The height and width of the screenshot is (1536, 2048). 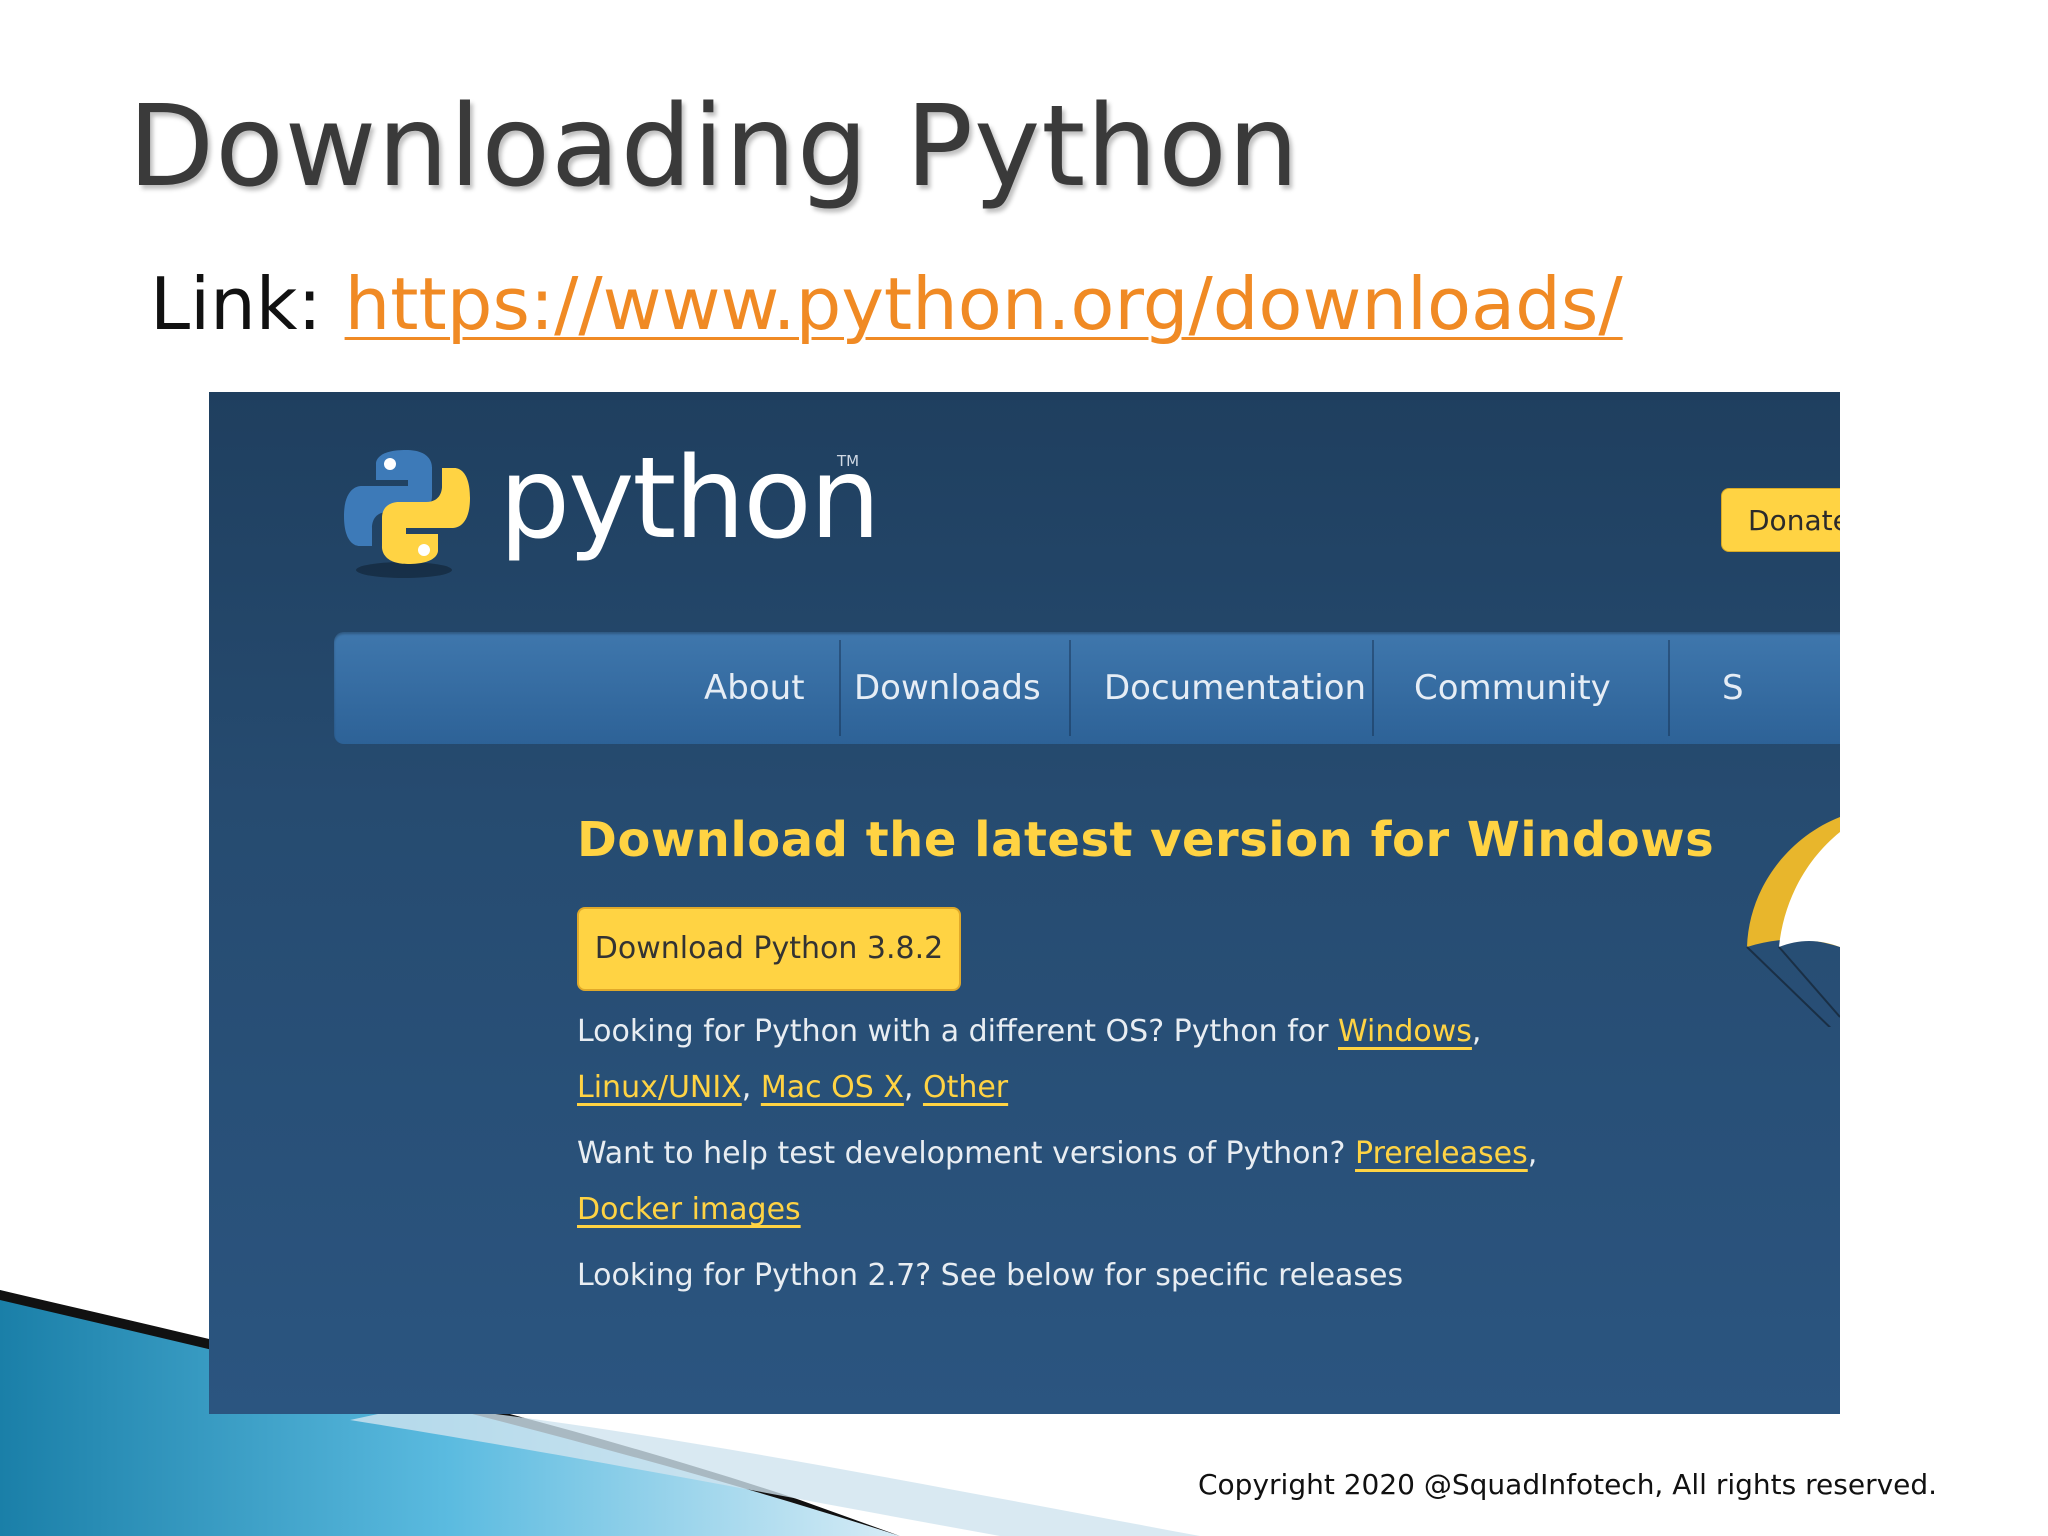 What do you see at coordinates (1780, 520) in the screenshot?
I see `donate-button: Donate` at bounding box center [1780, 520].